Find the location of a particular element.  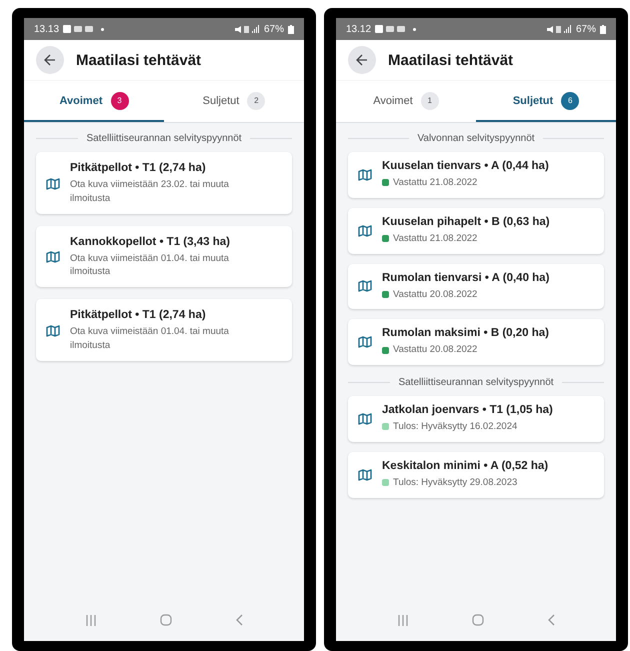

count-badge: 1 is located at coordinates (429, 101).